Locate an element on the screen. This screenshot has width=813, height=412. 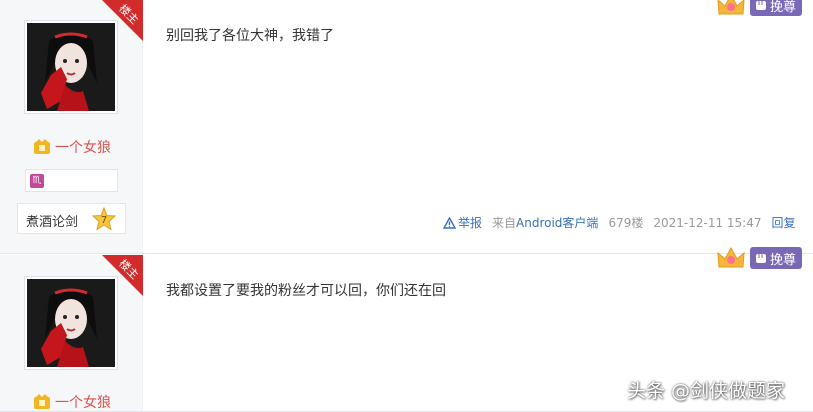
floor-number: 679楼 is located at coordinates (626, 223).